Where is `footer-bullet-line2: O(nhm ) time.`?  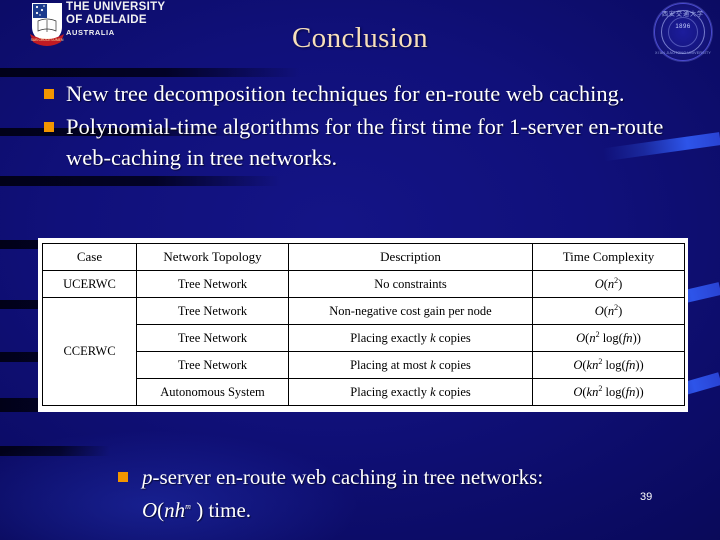
footer-bullet-line2: O(nhm ) time. is located at coordinates (197, 510).